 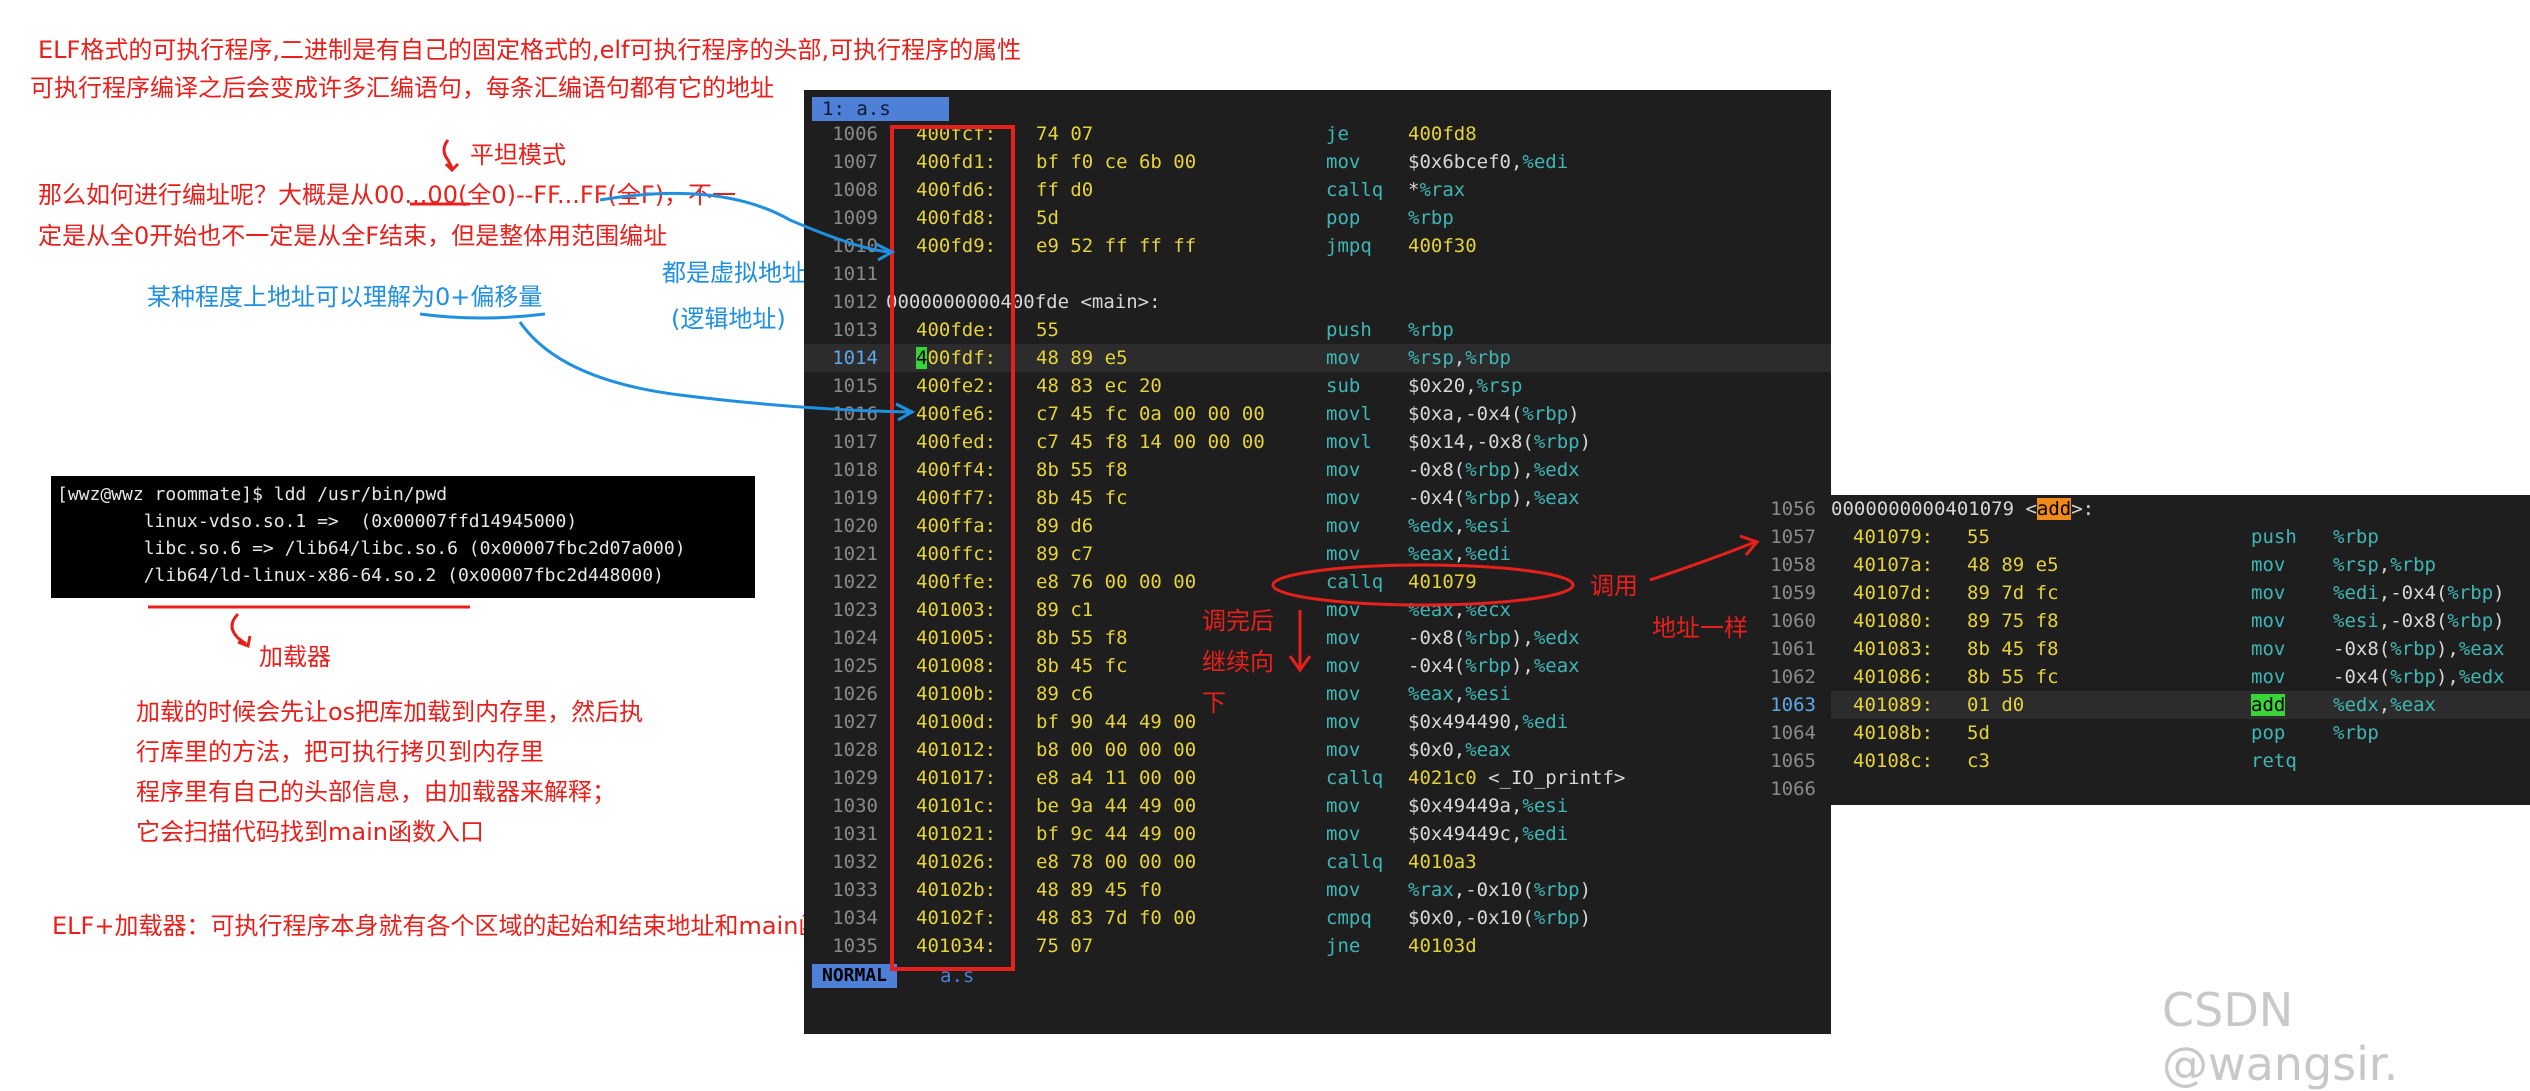 I want to click on virtual-address-arrow, so click(x=745, y=222).